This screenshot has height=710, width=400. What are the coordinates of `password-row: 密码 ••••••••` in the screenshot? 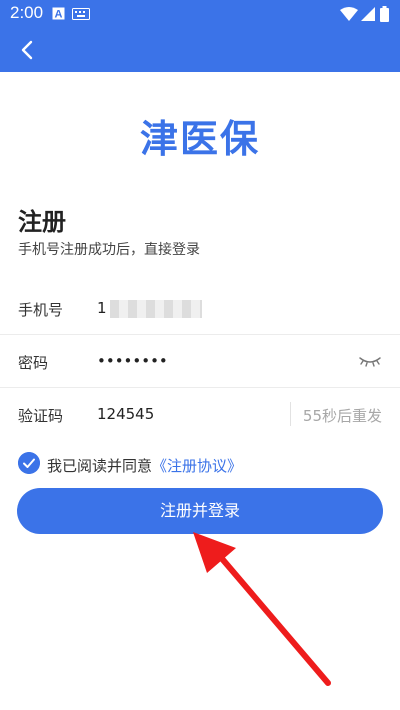 It's located at (200, 361).